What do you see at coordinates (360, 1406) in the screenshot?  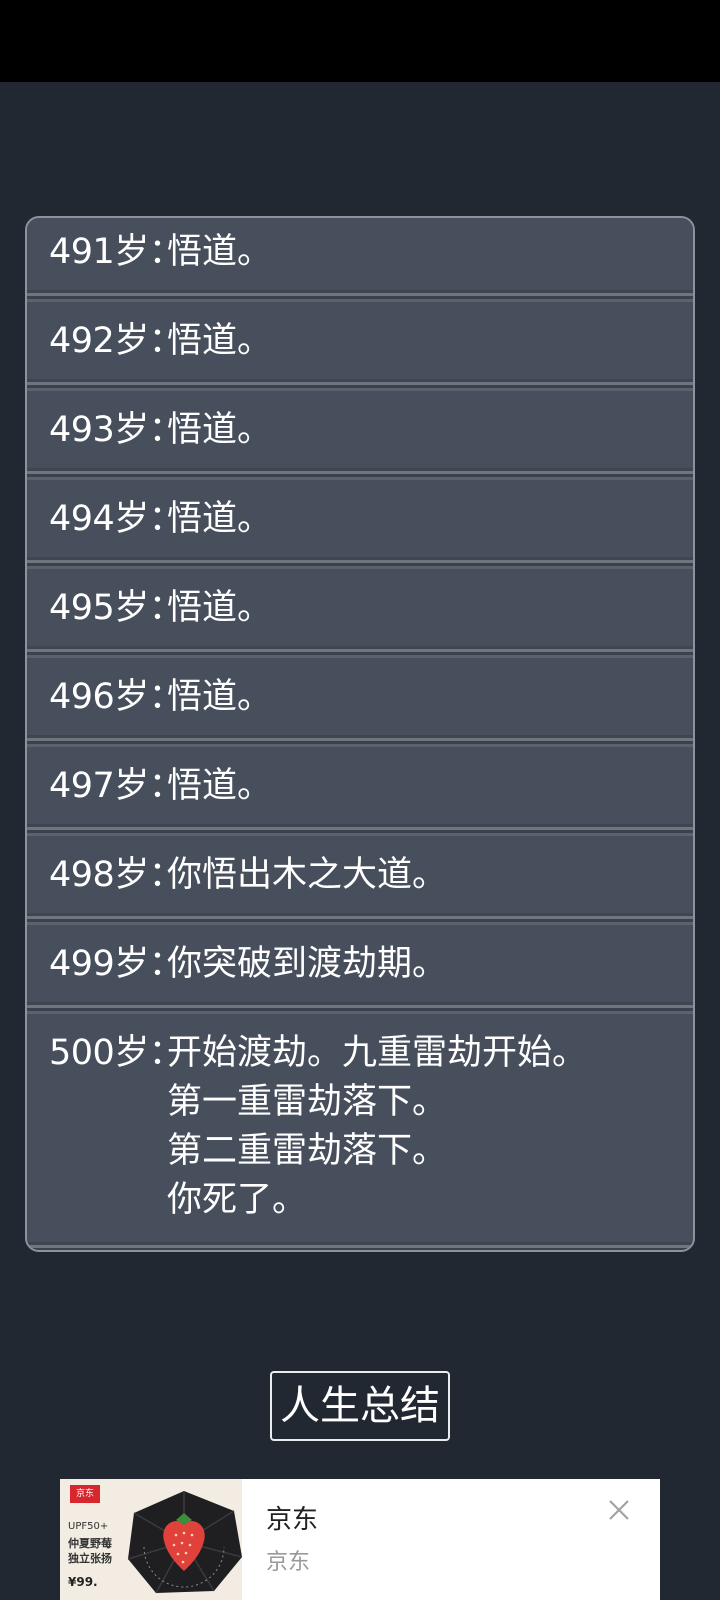 I see `life-summary-button: 人生总结` at bounding box center [360, 1406].